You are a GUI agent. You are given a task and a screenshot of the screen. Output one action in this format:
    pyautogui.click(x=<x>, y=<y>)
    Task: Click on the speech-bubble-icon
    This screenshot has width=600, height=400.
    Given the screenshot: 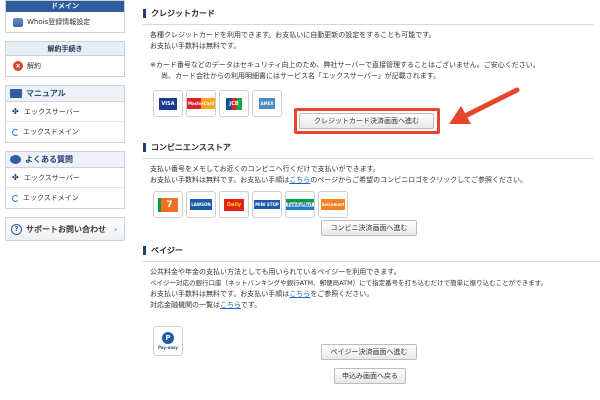 What is the action you would take?
    pyautogui.click(x=15, y=159)
    